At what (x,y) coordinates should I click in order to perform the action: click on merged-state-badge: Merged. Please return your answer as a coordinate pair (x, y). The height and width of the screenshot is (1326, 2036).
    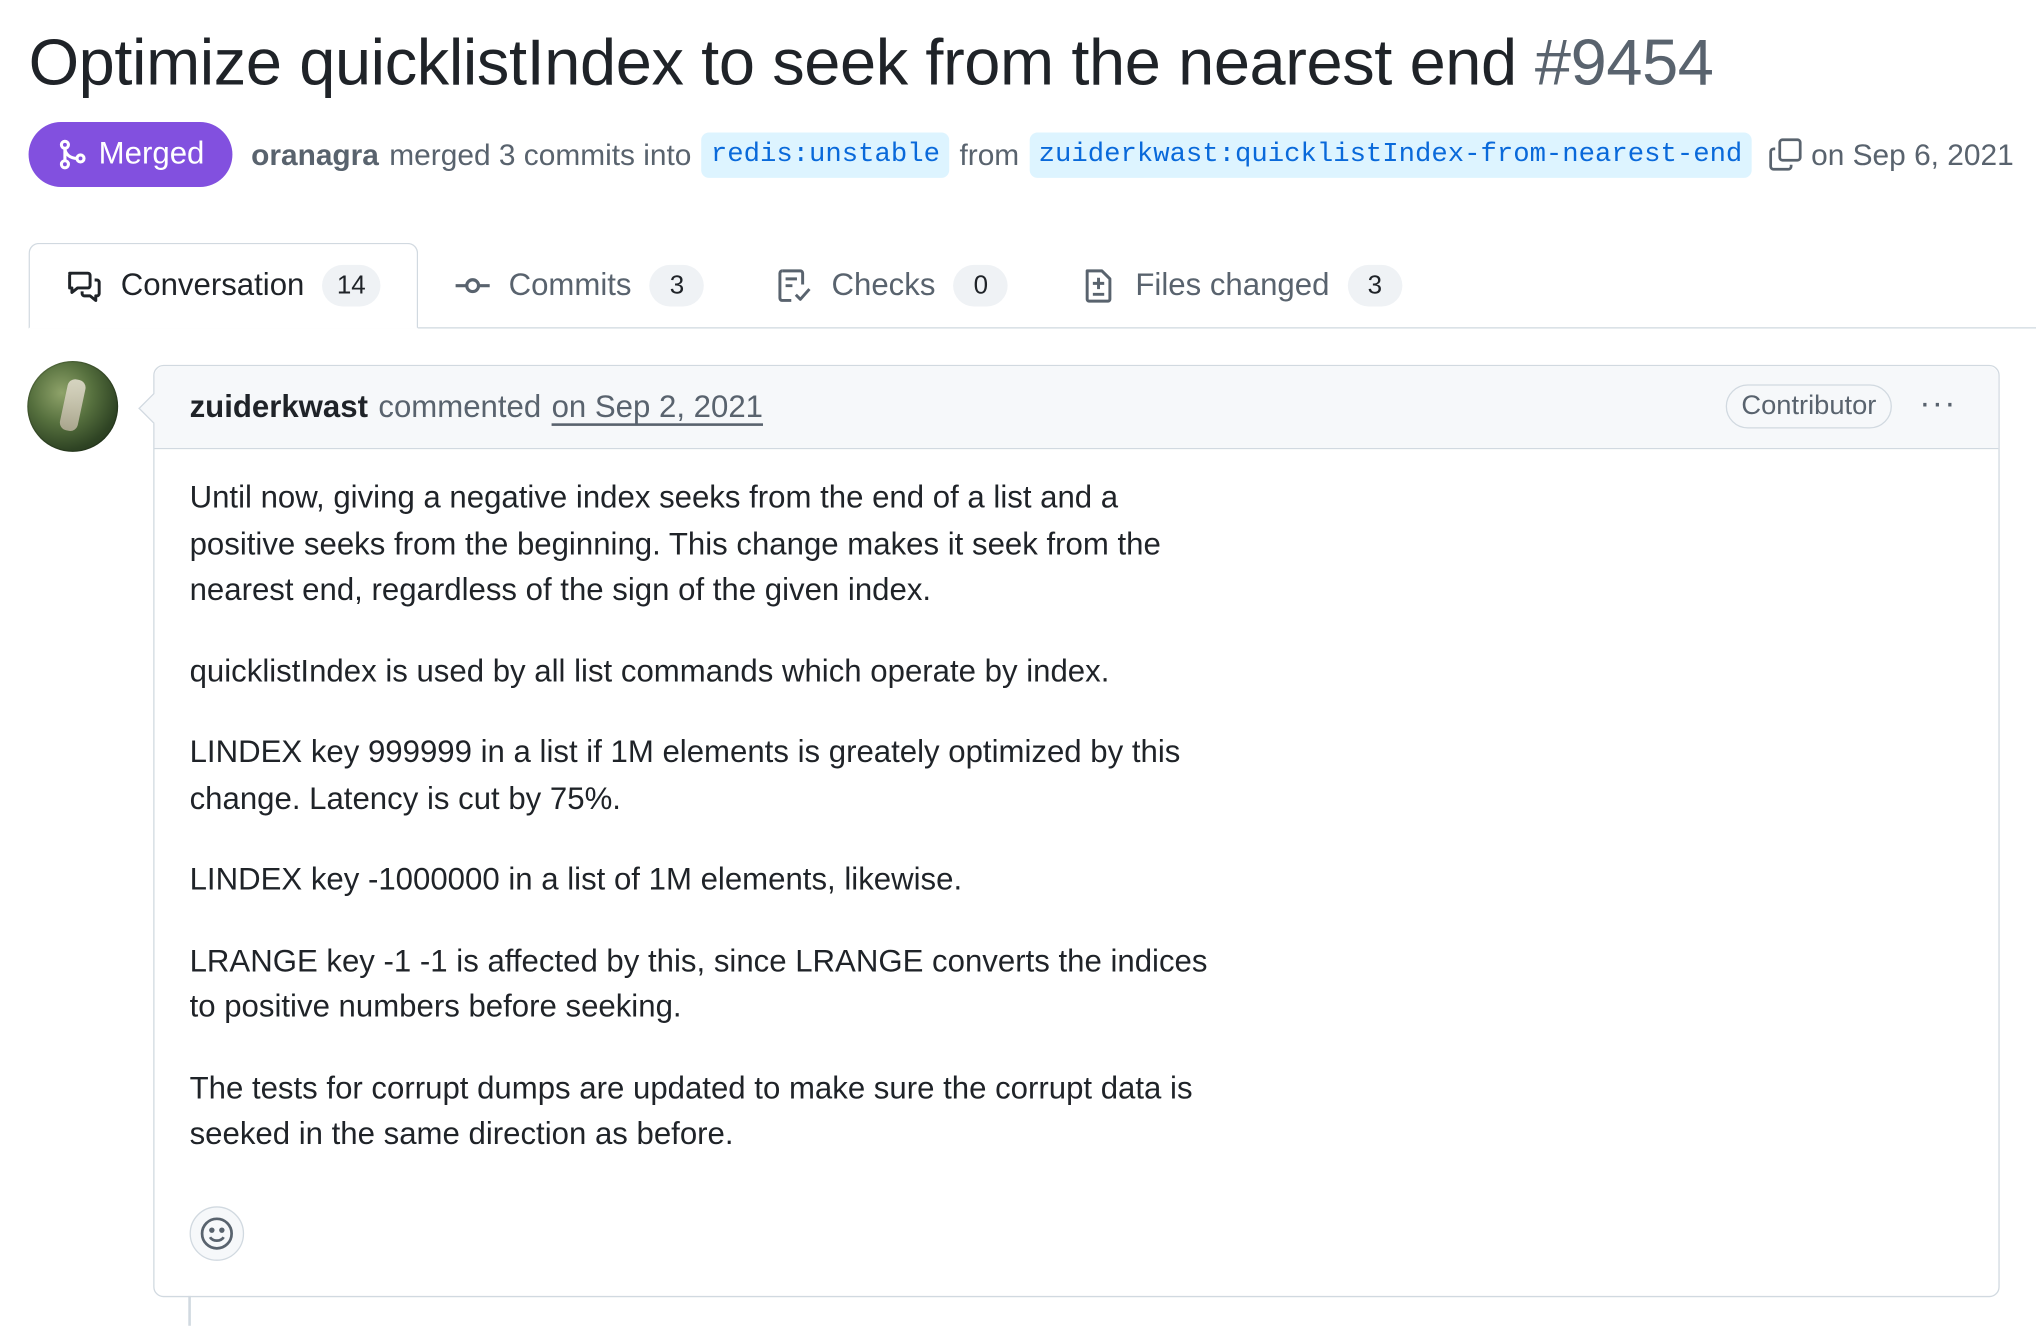
    Looking at the image, I should click on (130, 154).